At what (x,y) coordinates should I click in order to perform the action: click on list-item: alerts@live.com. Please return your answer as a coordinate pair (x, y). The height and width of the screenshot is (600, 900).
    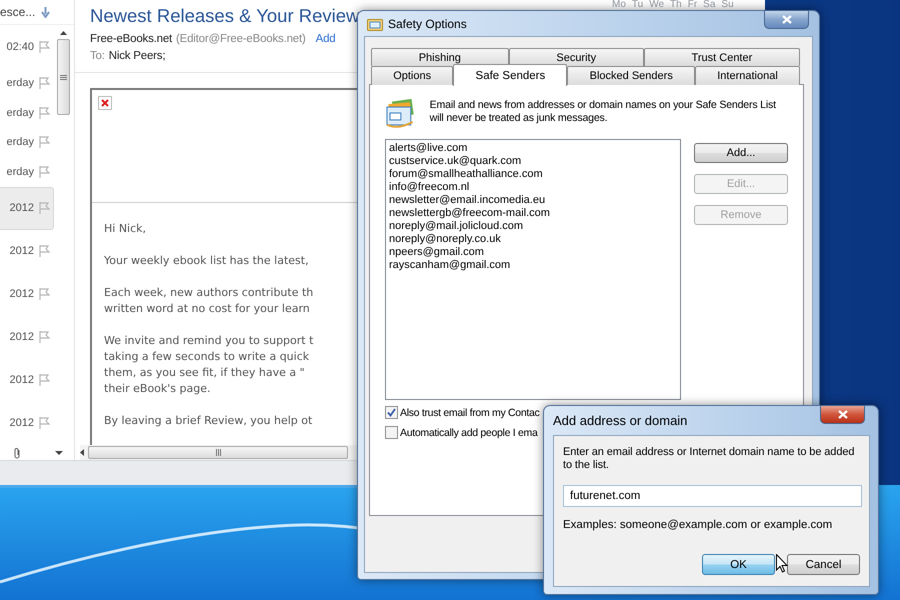
    Looking at the image, I should click on (533, 148).